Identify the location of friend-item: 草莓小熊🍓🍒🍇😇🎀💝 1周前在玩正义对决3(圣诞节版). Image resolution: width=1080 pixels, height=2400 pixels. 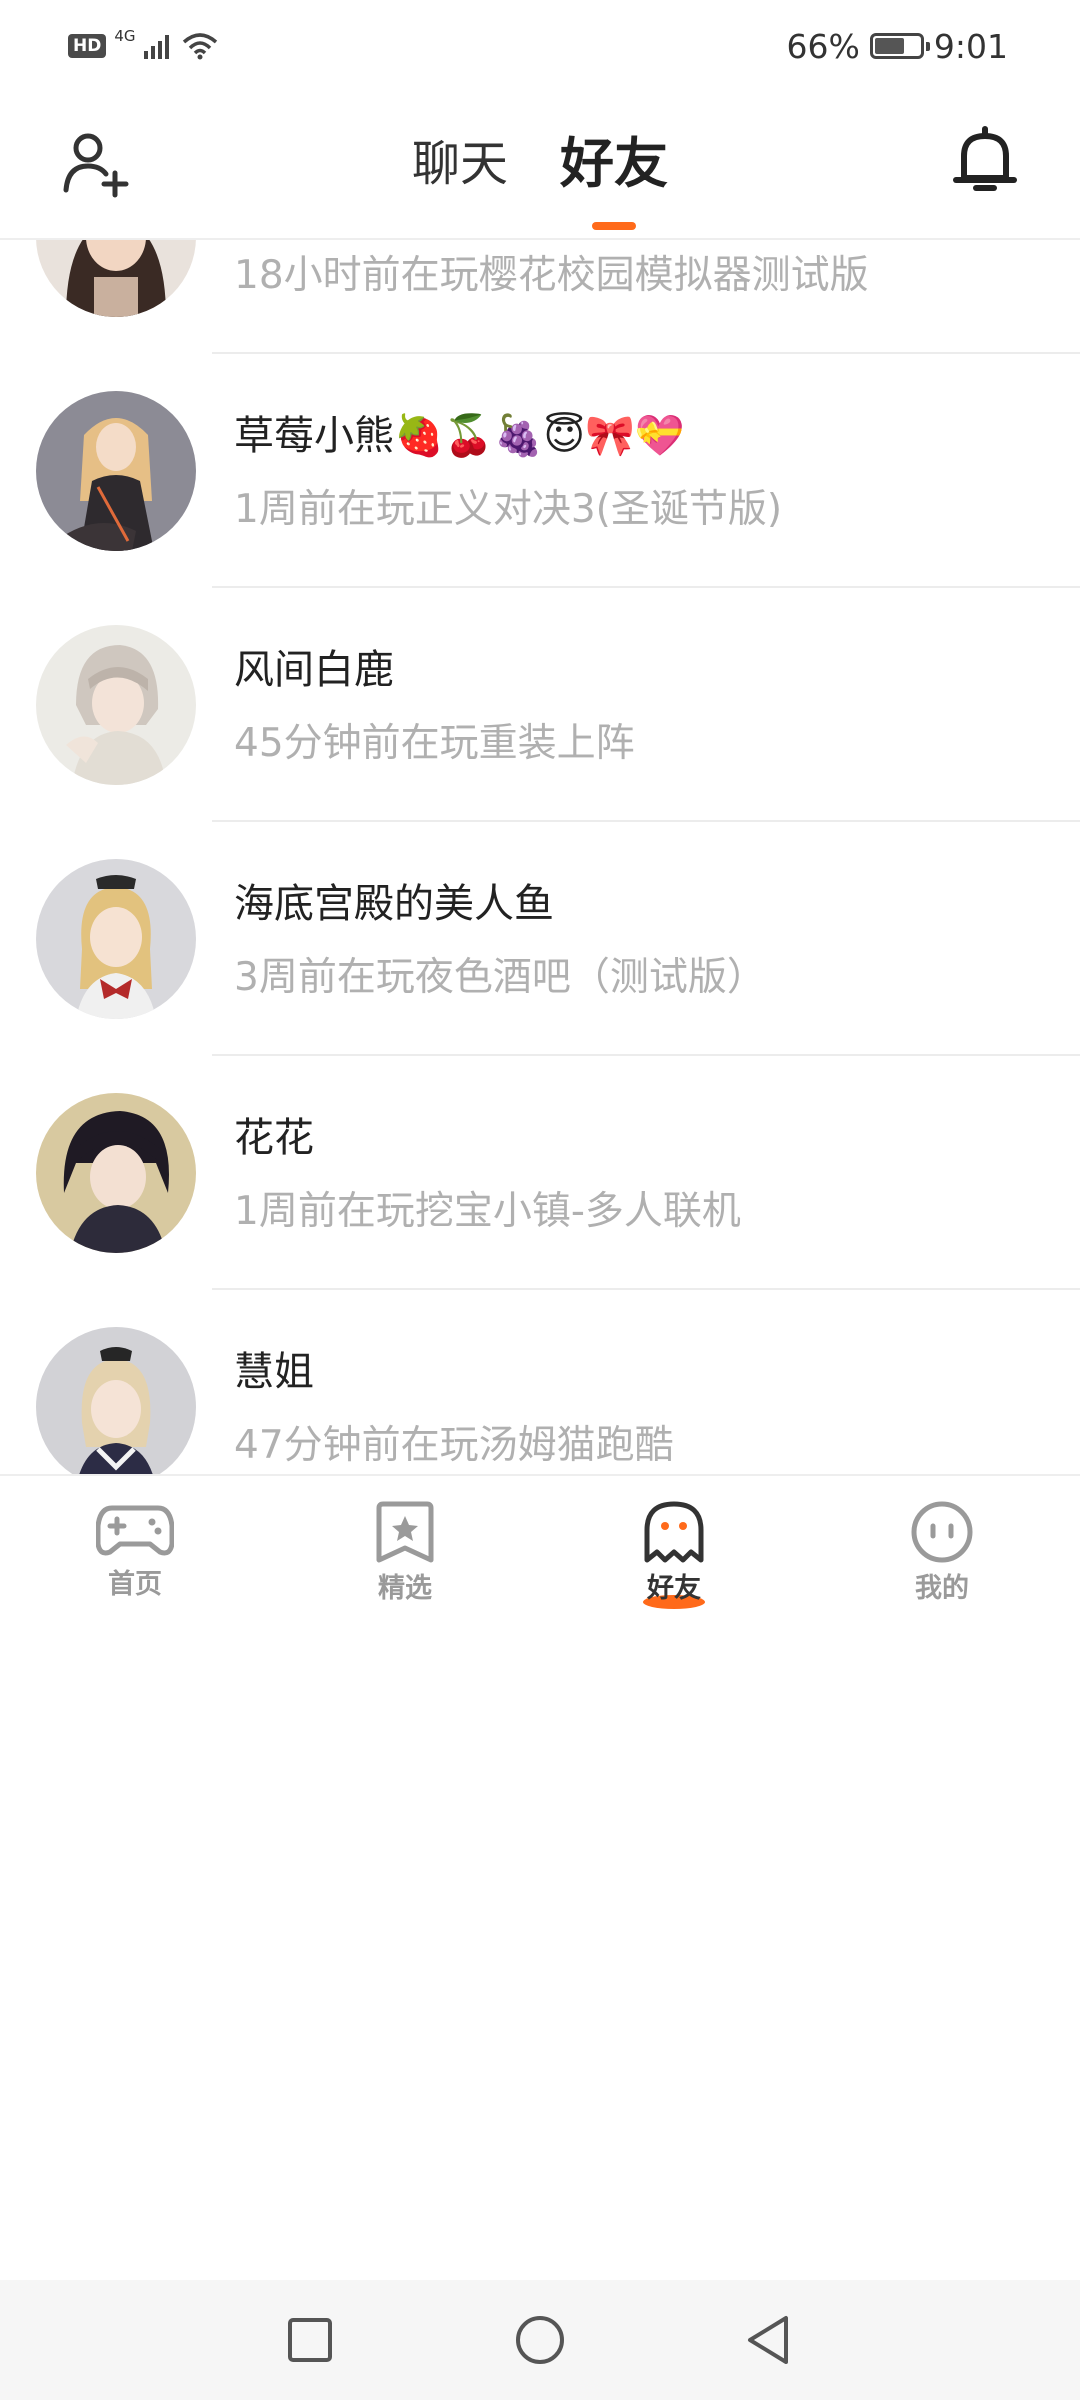
(540, 471).